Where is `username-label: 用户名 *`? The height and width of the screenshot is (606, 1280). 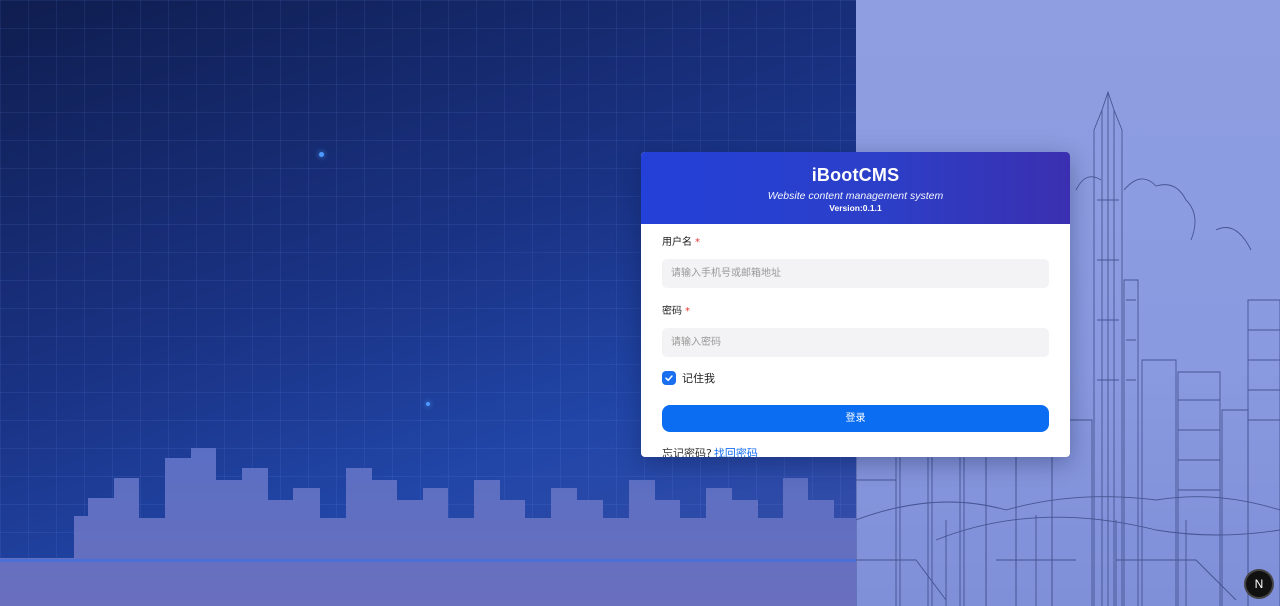 username-label: 用户名 * is located at coordinates (855, 243).